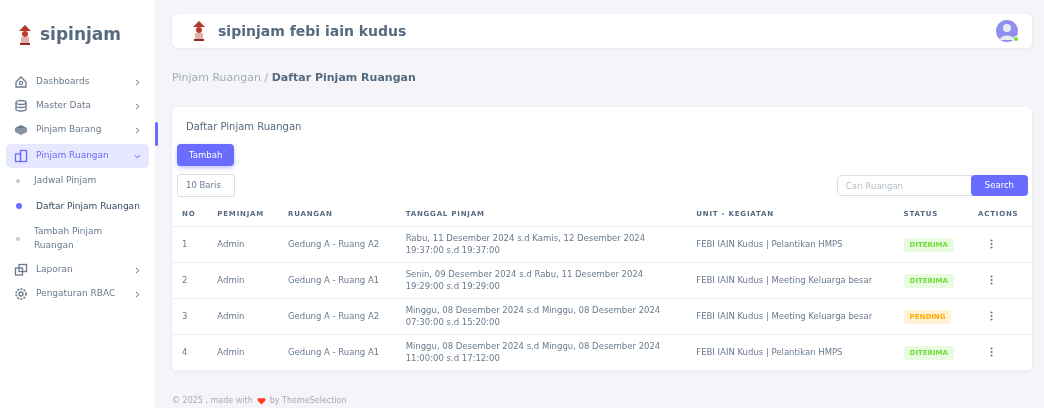 This screenshot has width=1044, height=408. I want to click on search-field: Cari Ruangan, so click(904, 186).